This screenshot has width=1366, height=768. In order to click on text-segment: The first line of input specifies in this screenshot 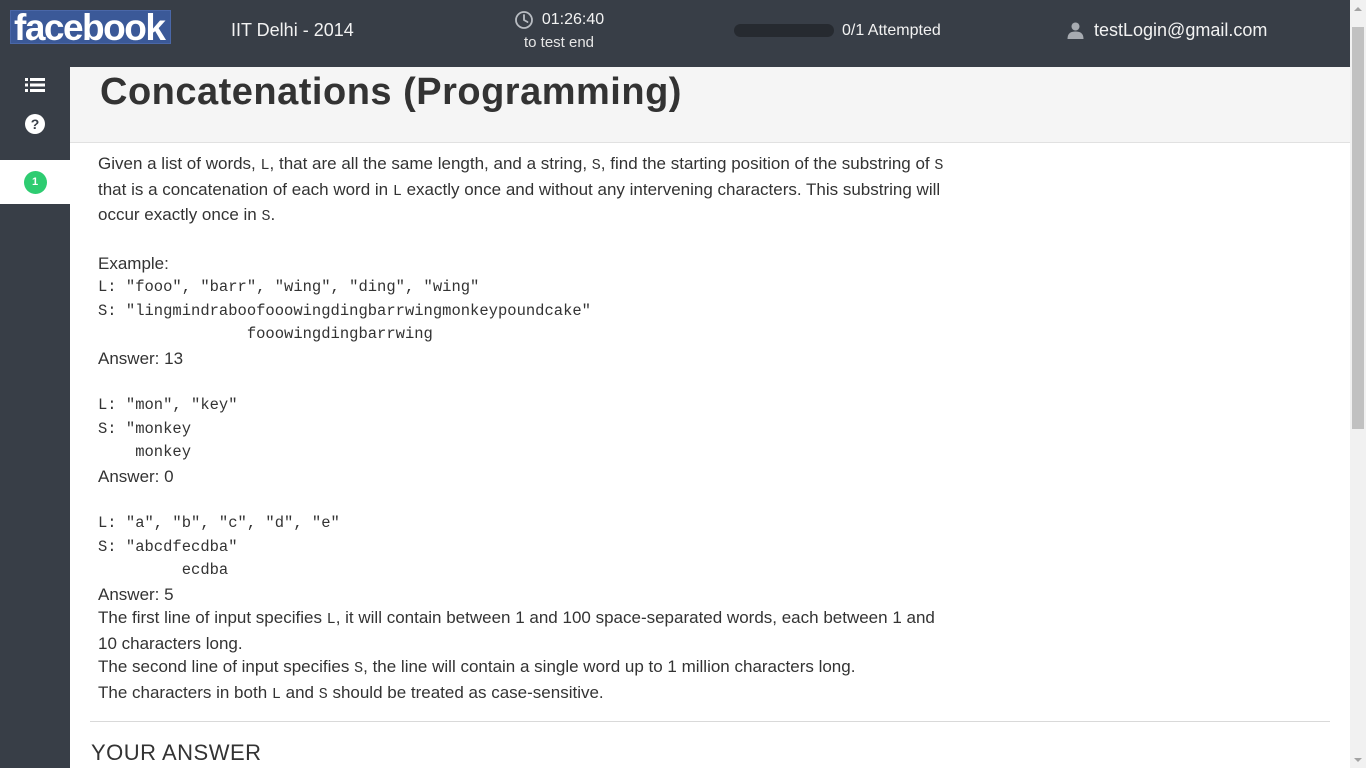, I will do `click(212, 618)`.